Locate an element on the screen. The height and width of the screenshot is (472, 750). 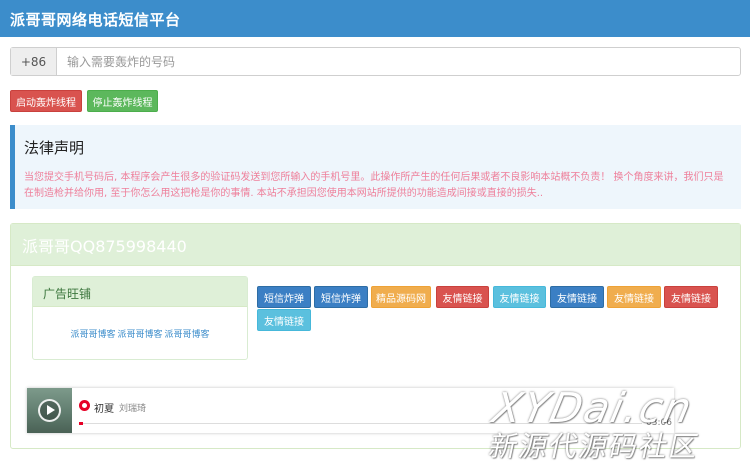
play-icon is located at coordinates (49, 410).